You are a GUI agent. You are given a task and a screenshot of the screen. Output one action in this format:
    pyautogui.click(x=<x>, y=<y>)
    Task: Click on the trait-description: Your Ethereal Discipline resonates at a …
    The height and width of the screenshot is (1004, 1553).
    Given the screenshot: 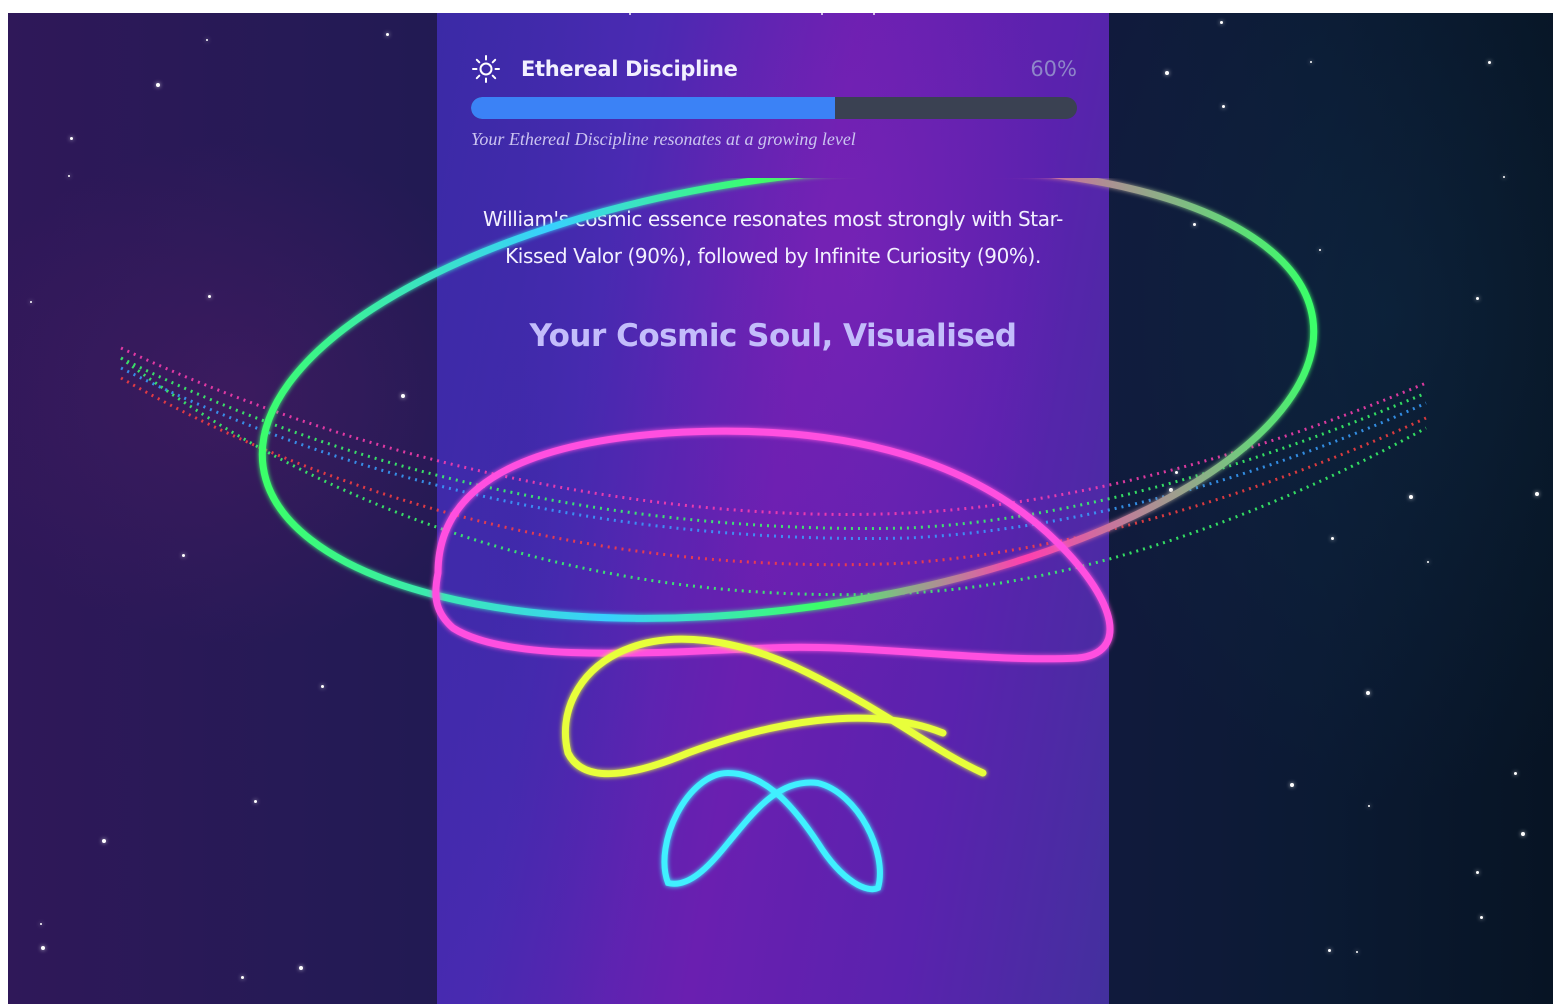 What is the action you would take?
    pyautogui.click(x=663, y=139)
    